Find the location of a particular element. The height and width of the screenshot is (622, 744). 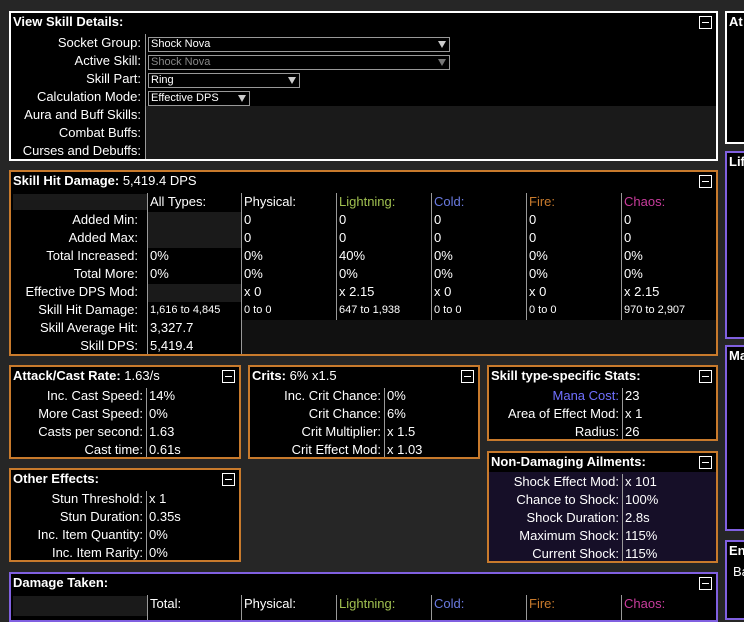

current-shock-value: 115% is located at coordinates (641, 553).